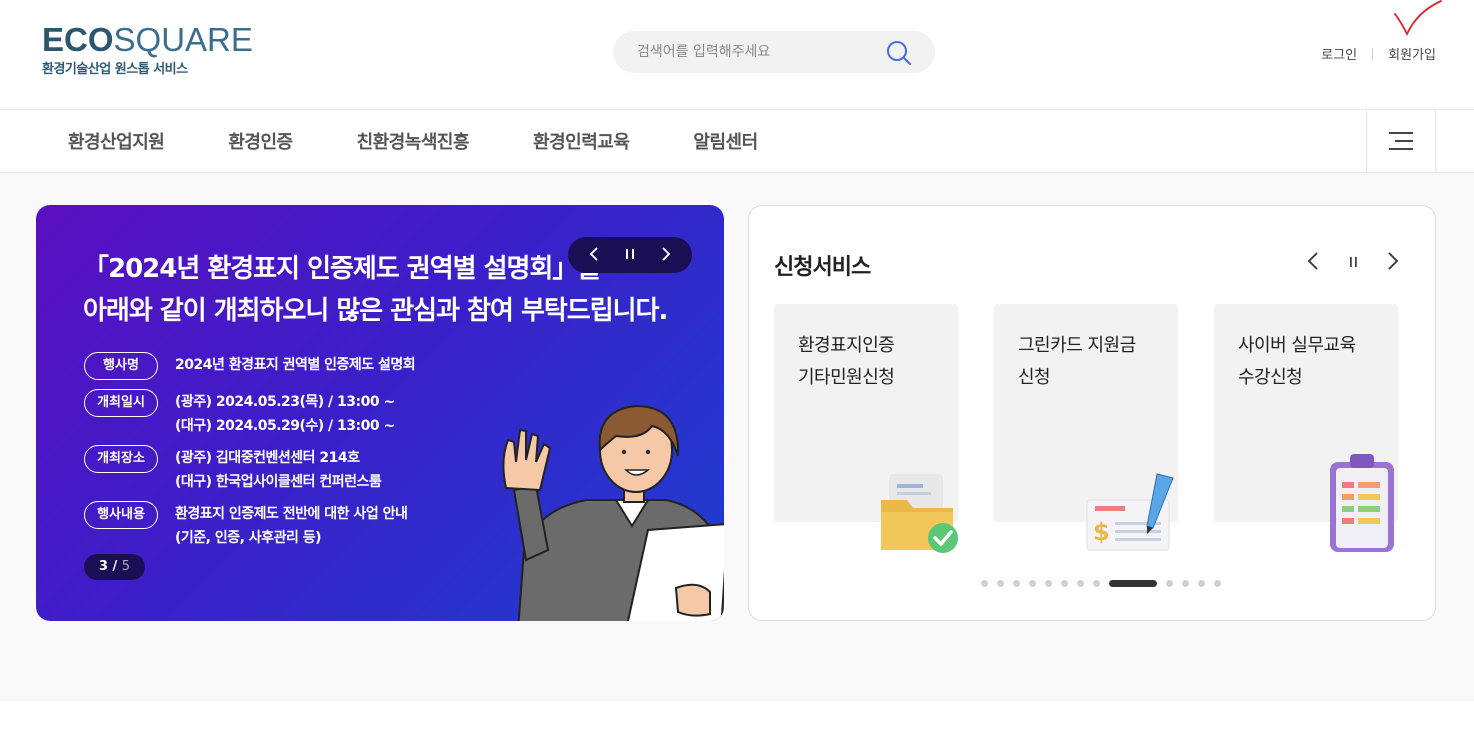 This screenshot has width=1474, height=738. I want to click on nav-item-certification: 환경인증, so click(260, 141).